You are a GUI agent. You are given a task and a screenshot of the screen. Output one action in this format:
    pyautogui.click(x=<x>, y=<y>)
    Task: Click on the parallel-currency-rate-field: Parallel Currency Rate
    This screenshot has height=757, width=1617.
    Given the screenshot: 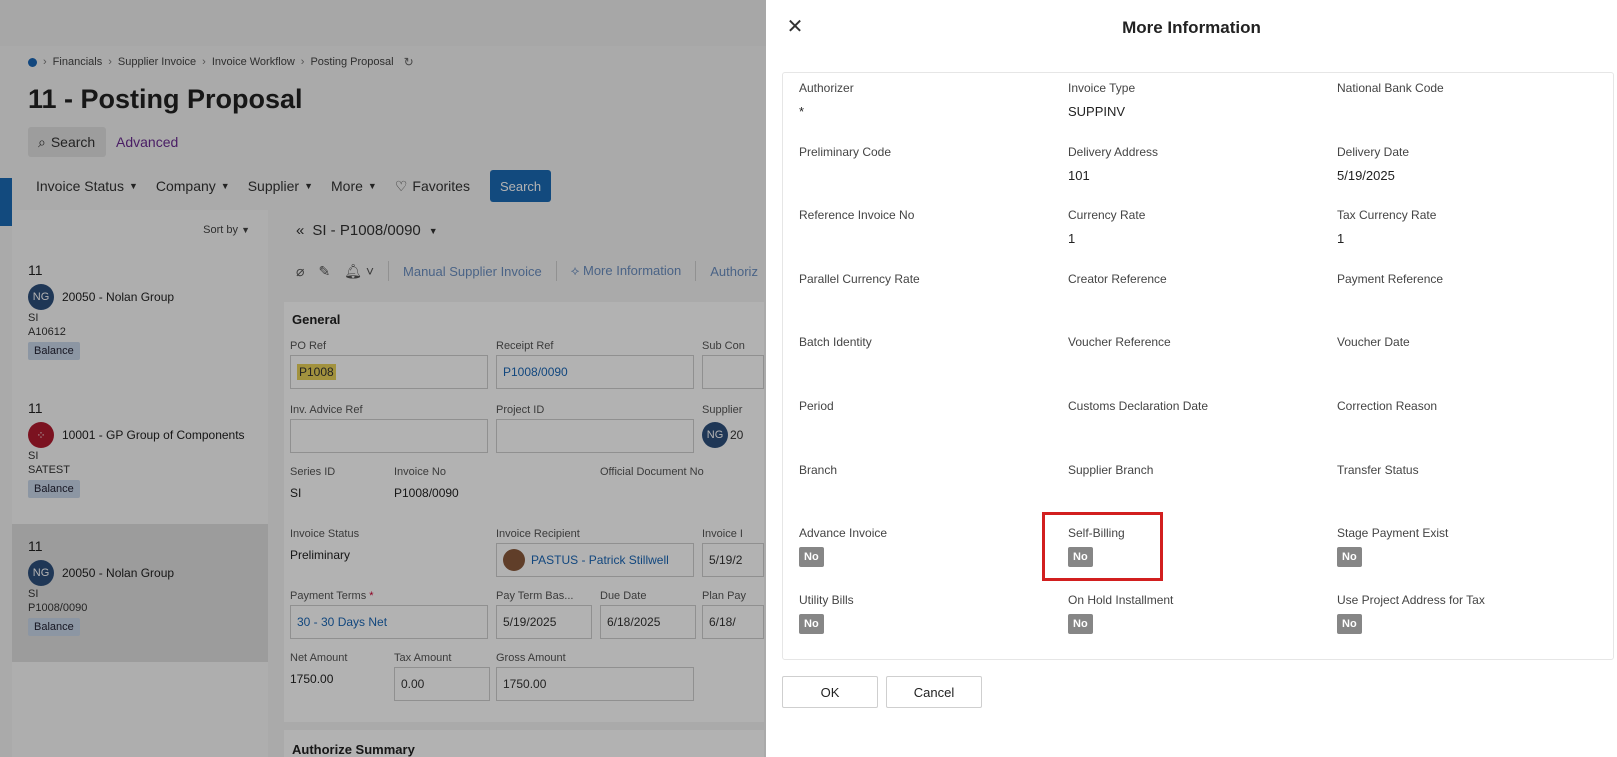 What is the action you would take?
    pyautogui.click(x=919, y=291)
    